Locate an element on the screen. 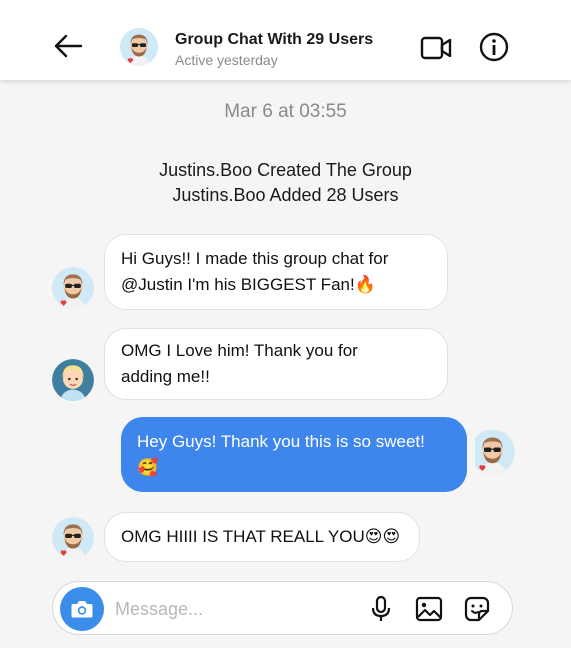 The image size is (571, 648). message-composer is located at coordinates (282, 608).